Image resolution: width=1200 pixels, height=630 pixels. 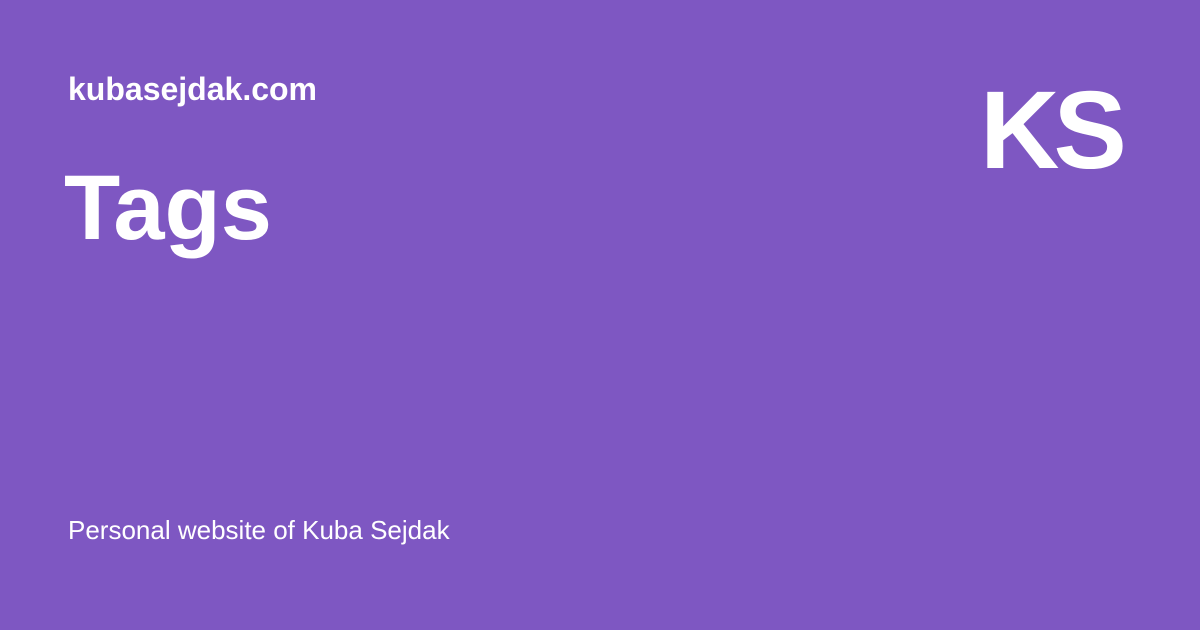 I want to click on site-name: kubasejdak.com, so click(x=192, y=89).